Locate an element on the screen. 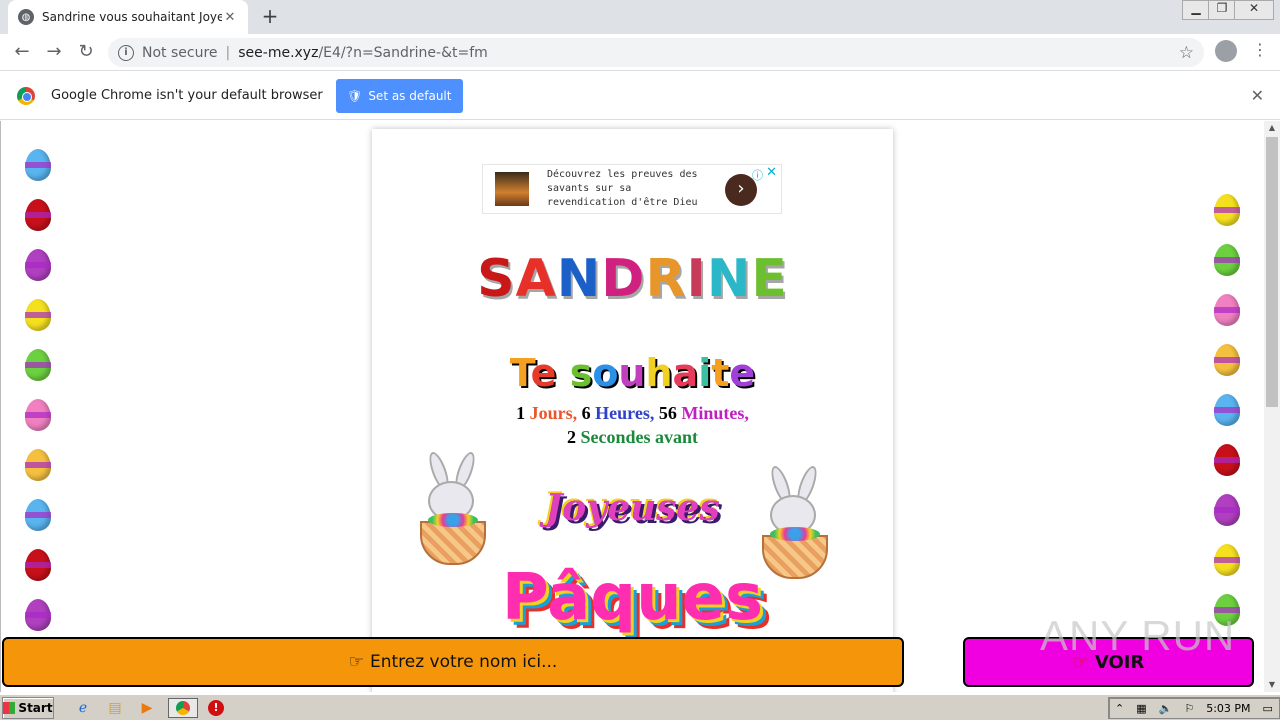 This screenshot has width=1280, height=720. hours-value: 6 is located at coordinates (586, 413).